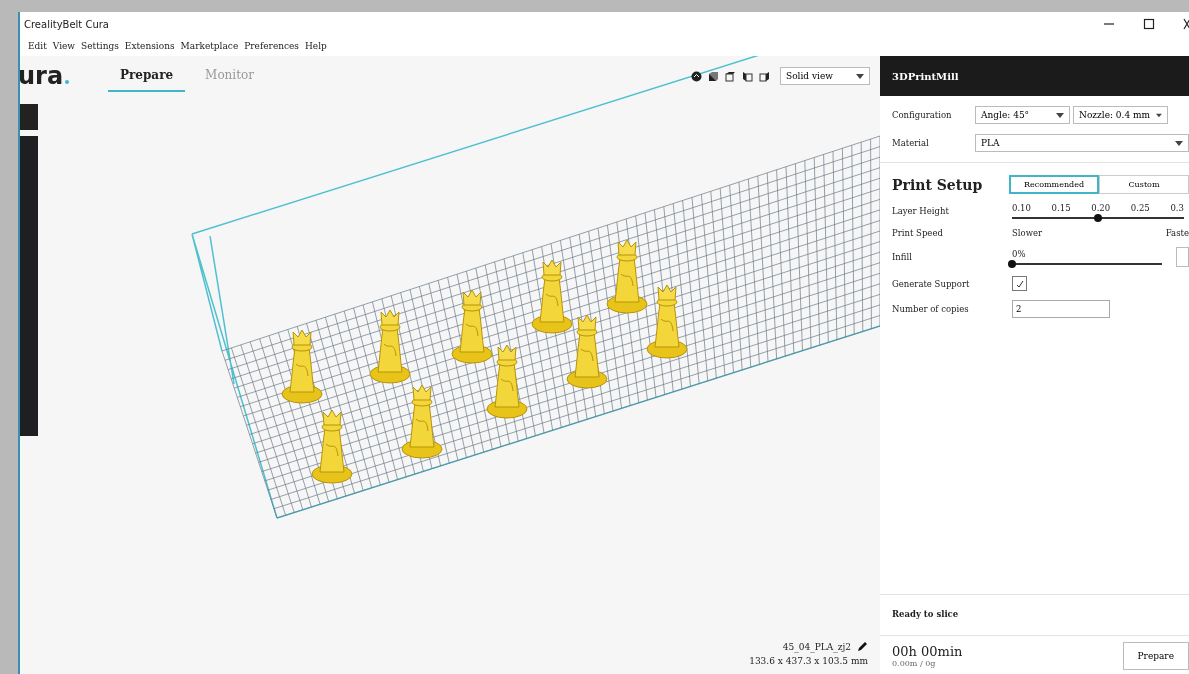 Image resolution: width=1189 pixels, height=674 pixels. Describe the element at coordinates (902, 257) in the screenshot. I see `infill-label: Infill` at that location.